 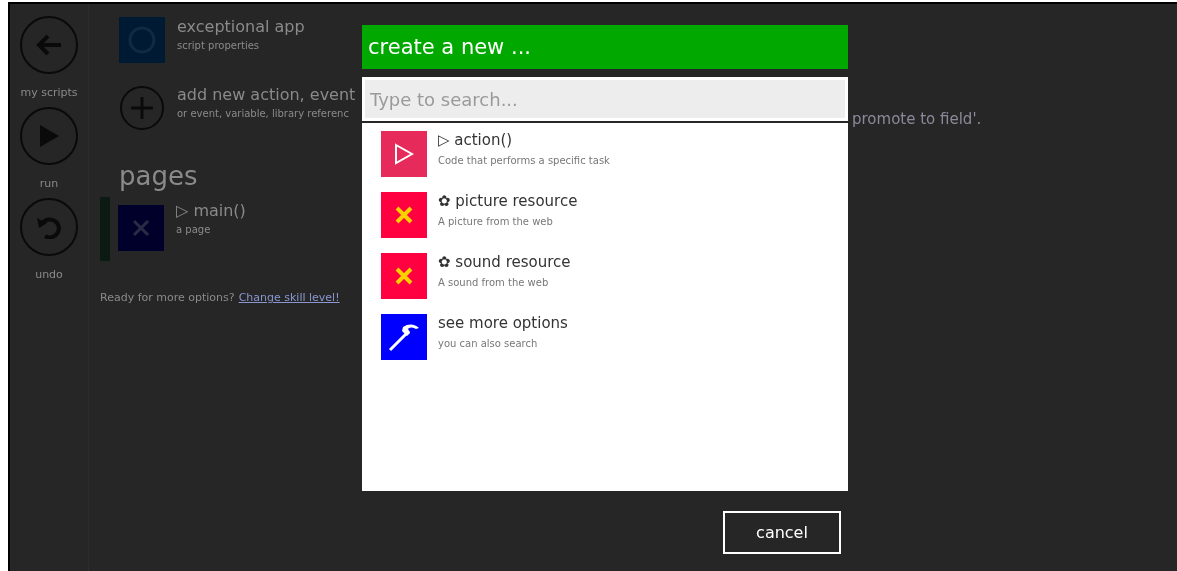 I want to click on item-subtitle: script properties, so click(x=219, y=45).